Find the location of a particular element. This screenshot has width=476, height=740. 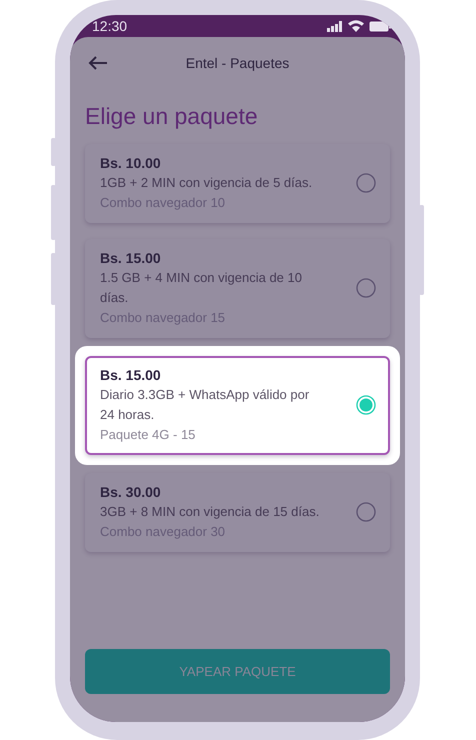

package-description: 3GB + 8 MIN con vigencia de 15 días. is located at coordinates (210, 512).